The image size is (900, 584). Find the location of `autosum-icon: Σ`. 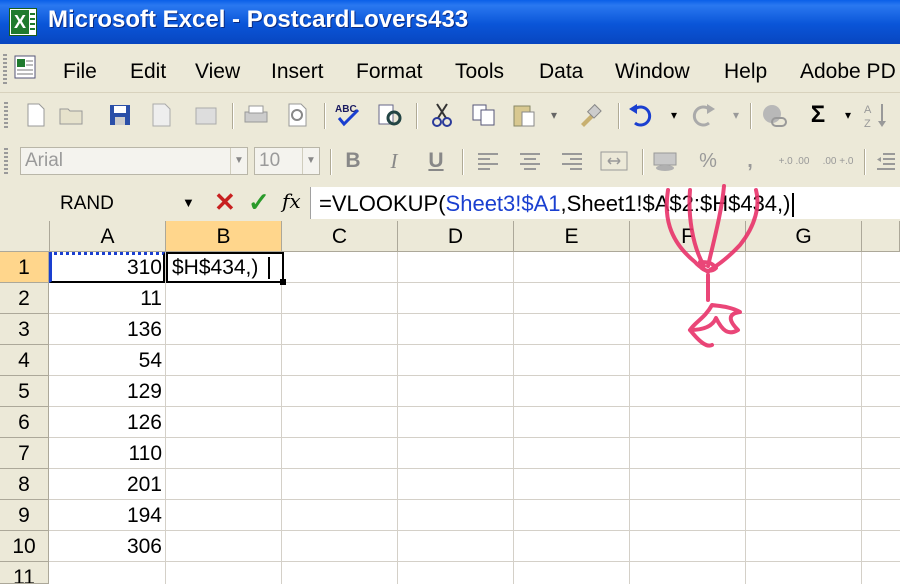

autosum-icon: Σ is located at coordinates (818, 115).